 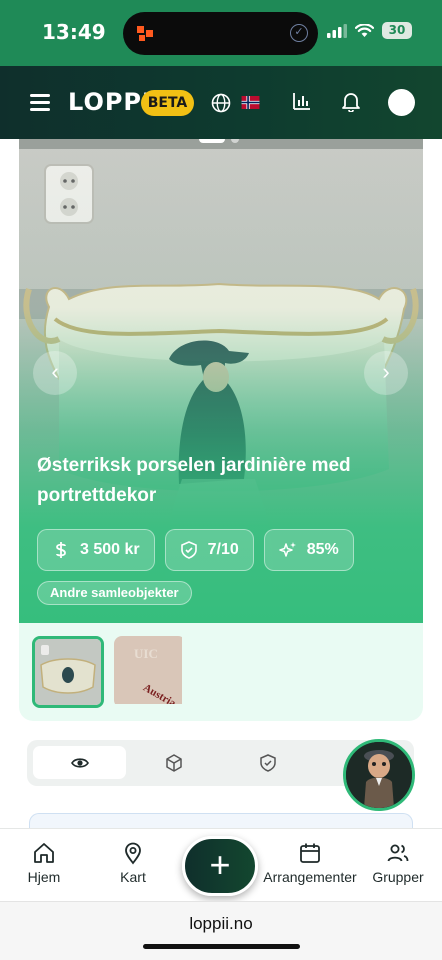 I want to click on carousel-dot-active, so click(x=212, y=141).